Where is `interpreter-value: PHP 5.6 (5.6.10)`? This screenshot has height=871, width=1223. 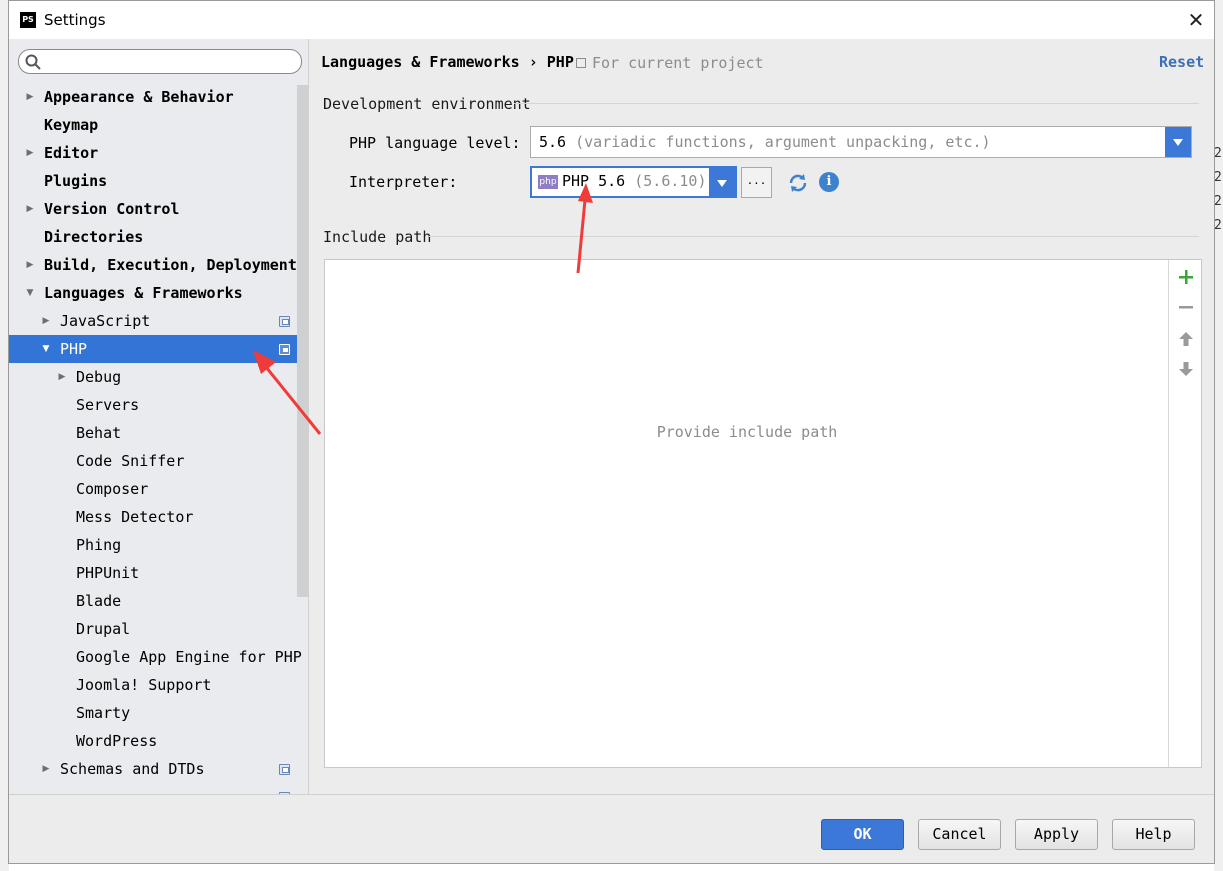
interpreter-value: PHP 5.6 (5.6.10) is located at coordinates (634, 181).